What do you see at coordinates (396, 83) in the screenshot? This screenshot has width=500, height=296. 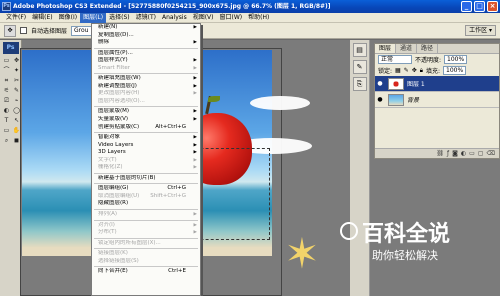 I see `layer-thumbnail` at bounding box center [396, 83].